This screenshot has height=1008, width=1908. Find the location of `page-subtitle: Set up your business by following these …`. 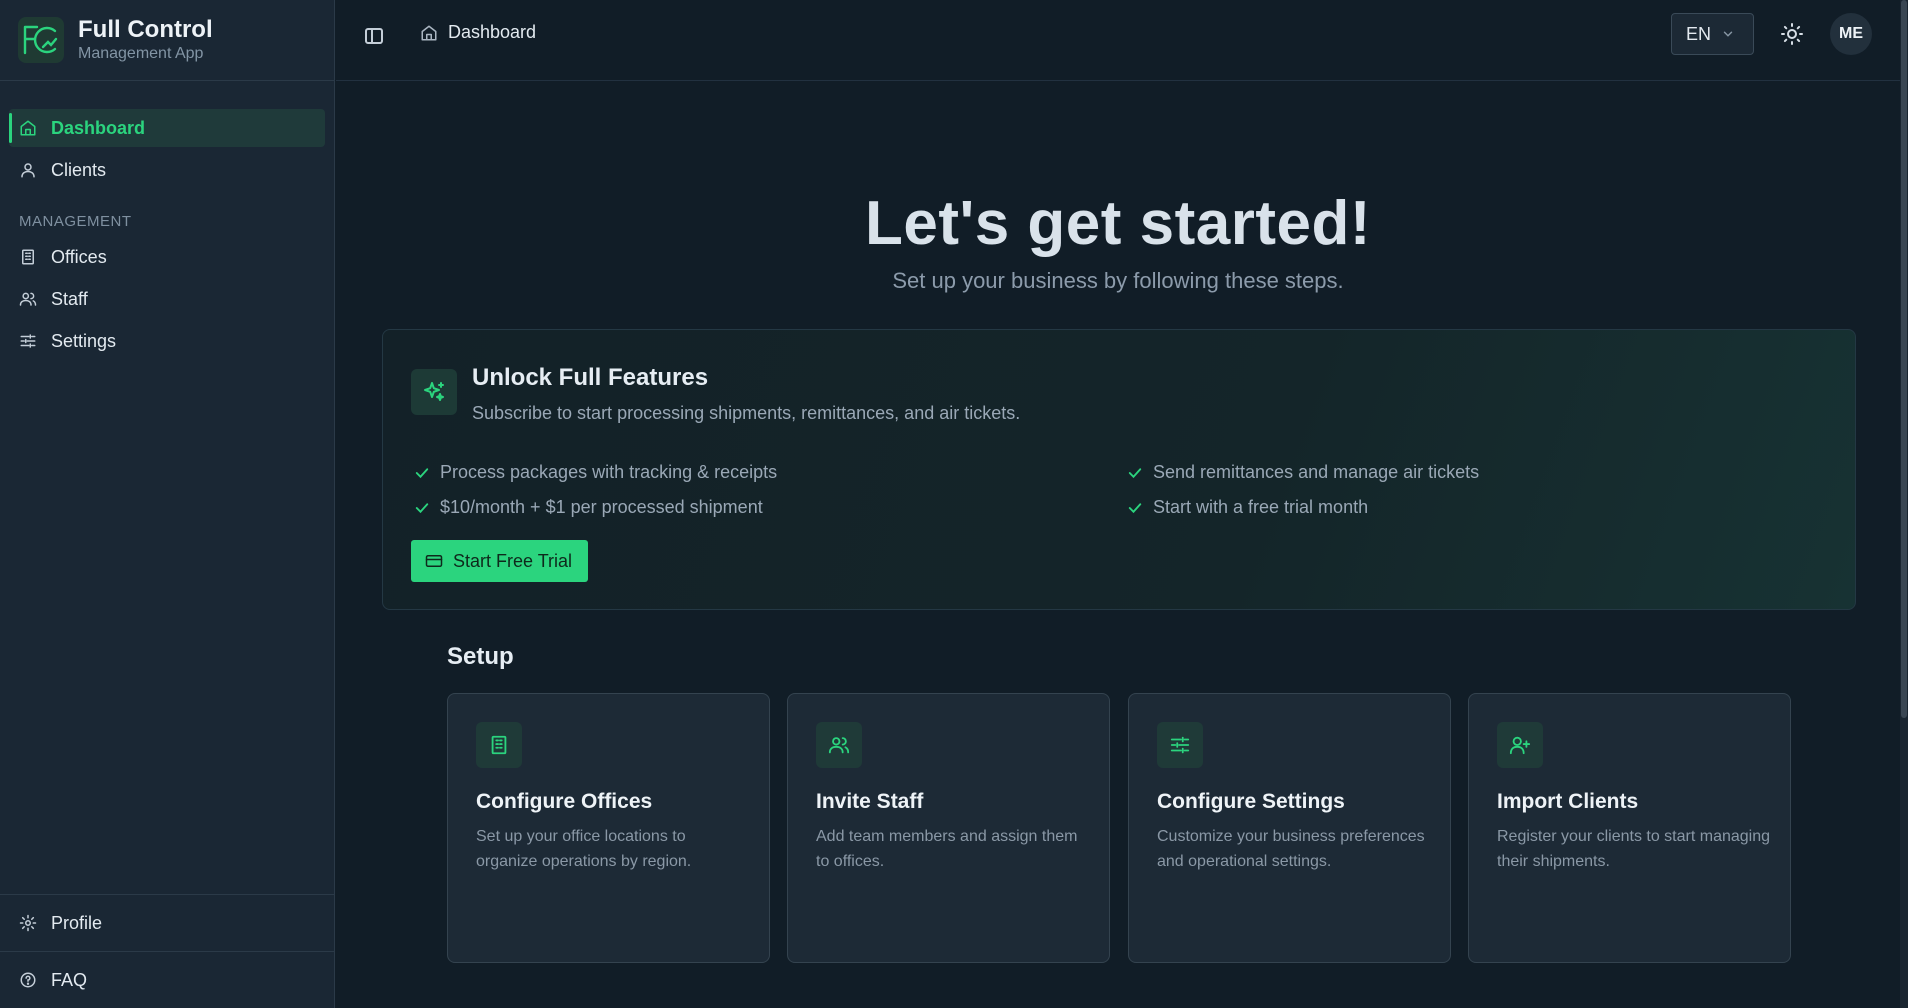

page-subtitle: Set up your business by following these … is located at coordinates (1118, 280).